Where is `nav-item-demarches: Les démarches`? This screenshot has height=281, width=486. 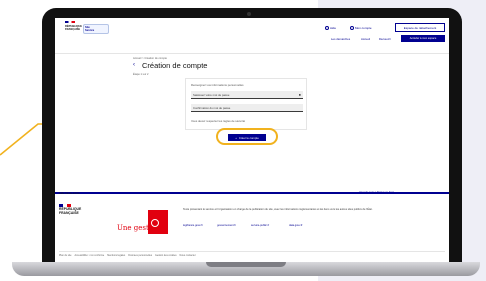 nav-item-demarches: Les démarches is located at coordinates (340, 39).